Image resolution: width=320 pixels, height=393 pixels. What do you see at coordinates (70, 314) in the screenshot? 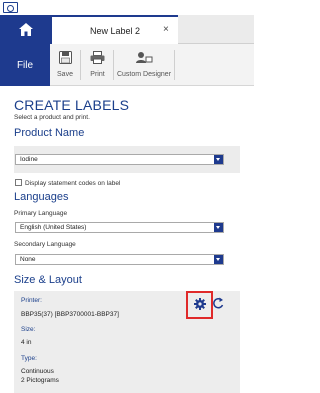
I see `printer-value: BBP35(37) [BBP3700001-BBP37]` at bounding box center [70, 314].